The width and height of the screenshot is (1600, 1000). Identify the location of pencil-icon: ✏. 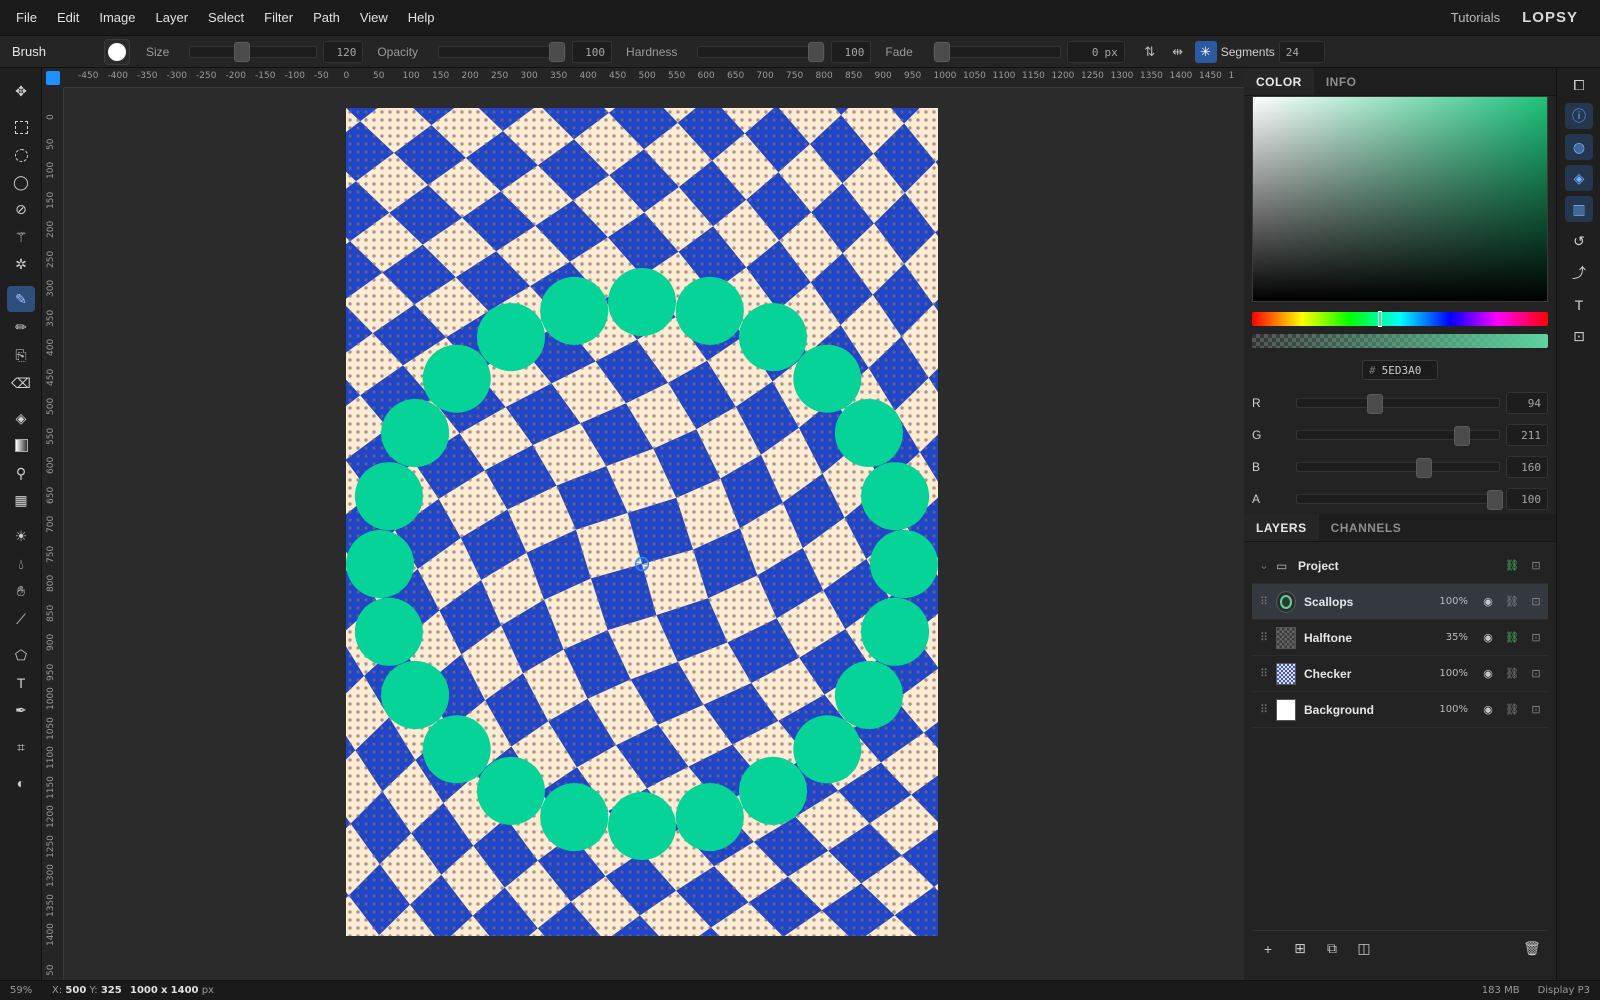
(21, 327).